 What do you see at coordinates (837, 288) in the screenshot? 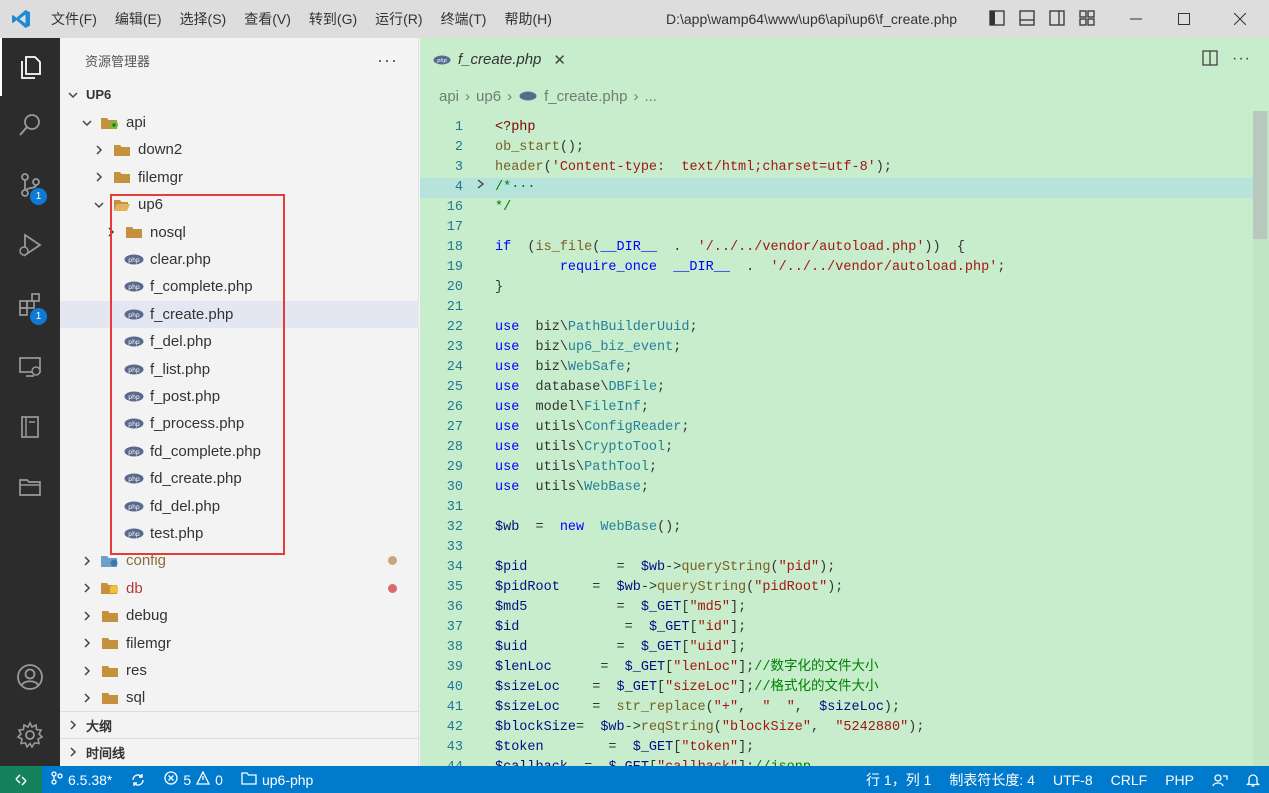
I see `code-line: 20}` at bounding box center [837, 288].